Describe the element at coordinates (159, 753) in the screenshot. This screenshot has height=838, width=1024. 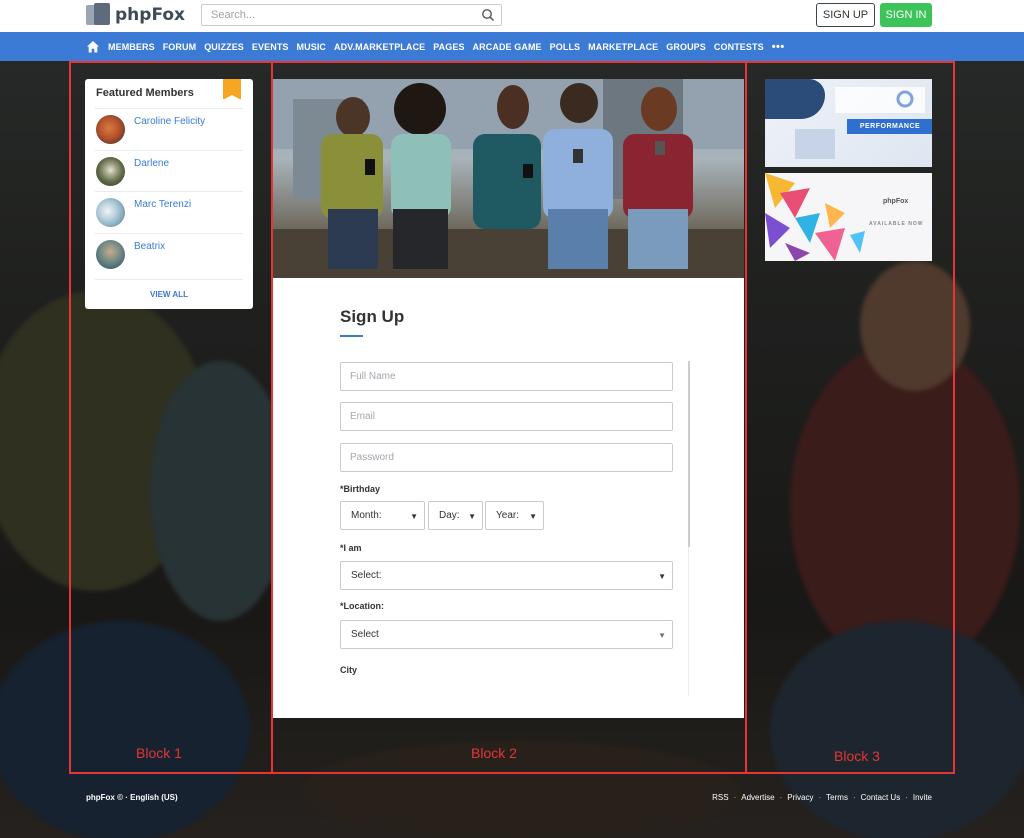
I see `block-1-label: Block 1` at that location.